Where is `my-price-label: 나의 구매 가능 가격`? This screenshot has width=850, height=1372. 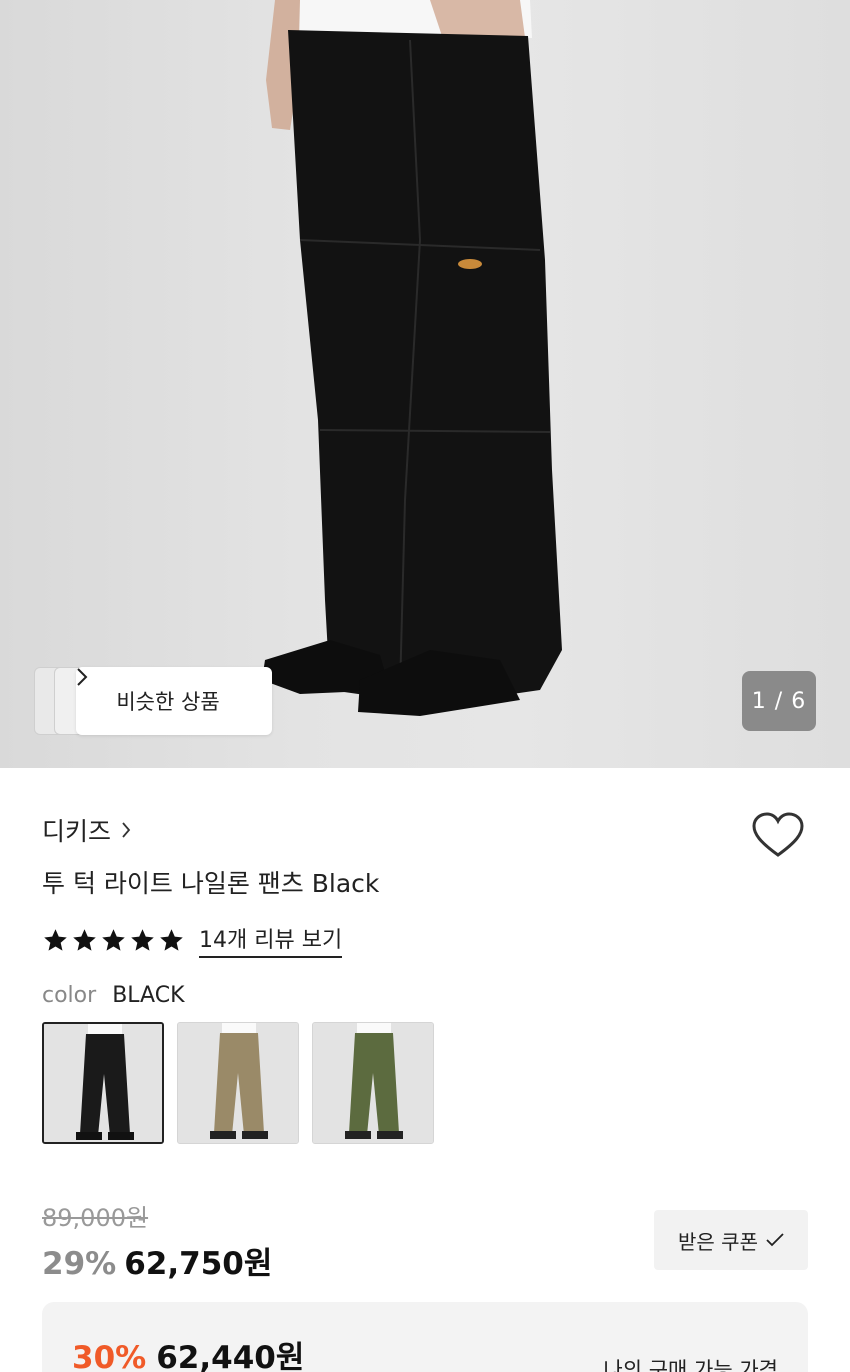 my-price-label: 나의 구매 가능 가격 is located at coordinates (690, 1365).